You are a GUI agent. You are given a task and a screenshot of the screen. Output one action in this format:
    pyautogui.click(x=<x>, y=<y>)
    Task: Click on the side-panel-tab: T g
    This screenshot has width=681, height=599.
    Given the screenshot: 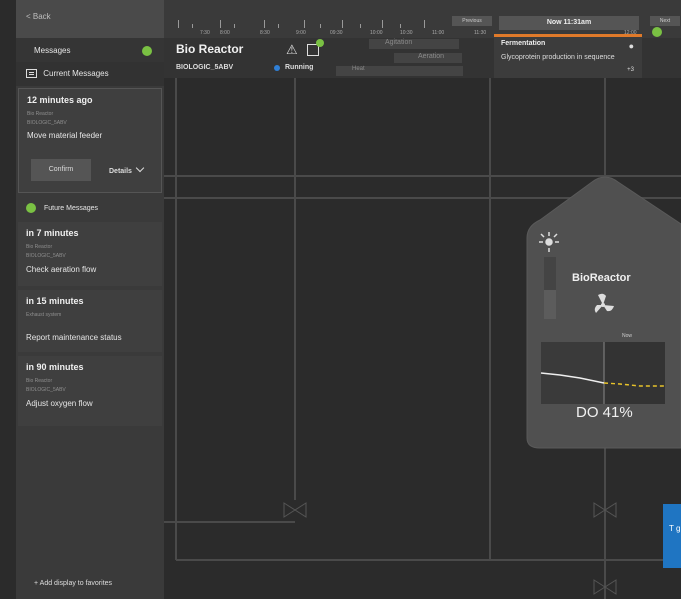 What is the action you would take?
    pyautogui.click(x=672, y=536)
    